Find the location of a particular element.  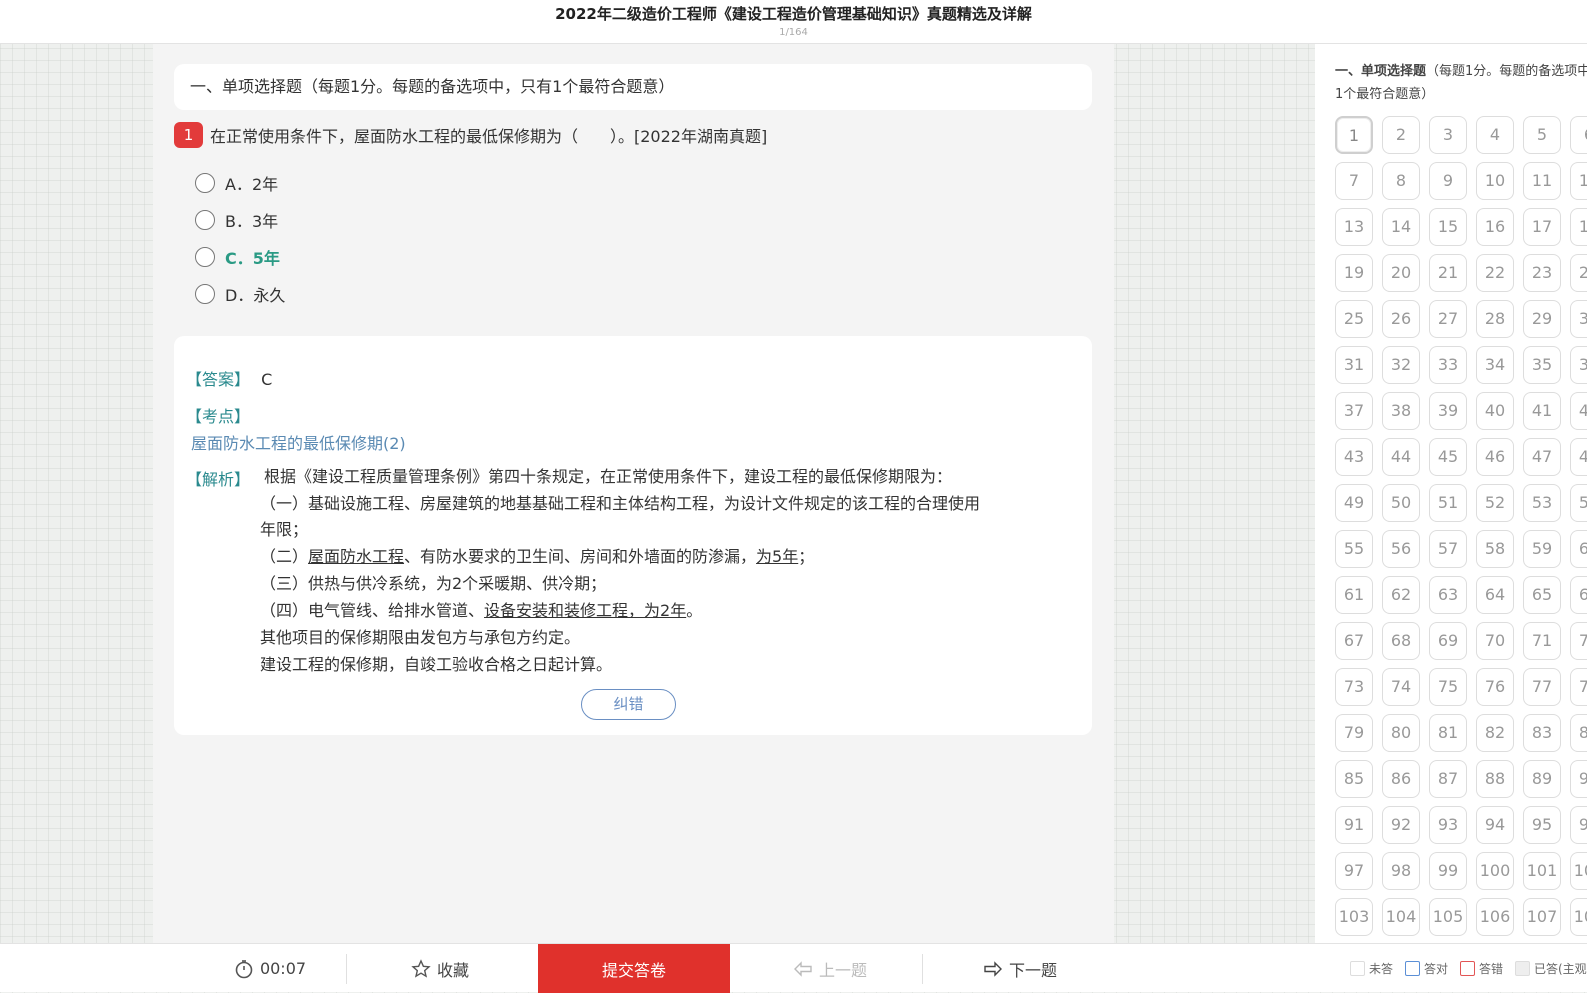

question-cell: 88 is located at coordinates (1495, 779).